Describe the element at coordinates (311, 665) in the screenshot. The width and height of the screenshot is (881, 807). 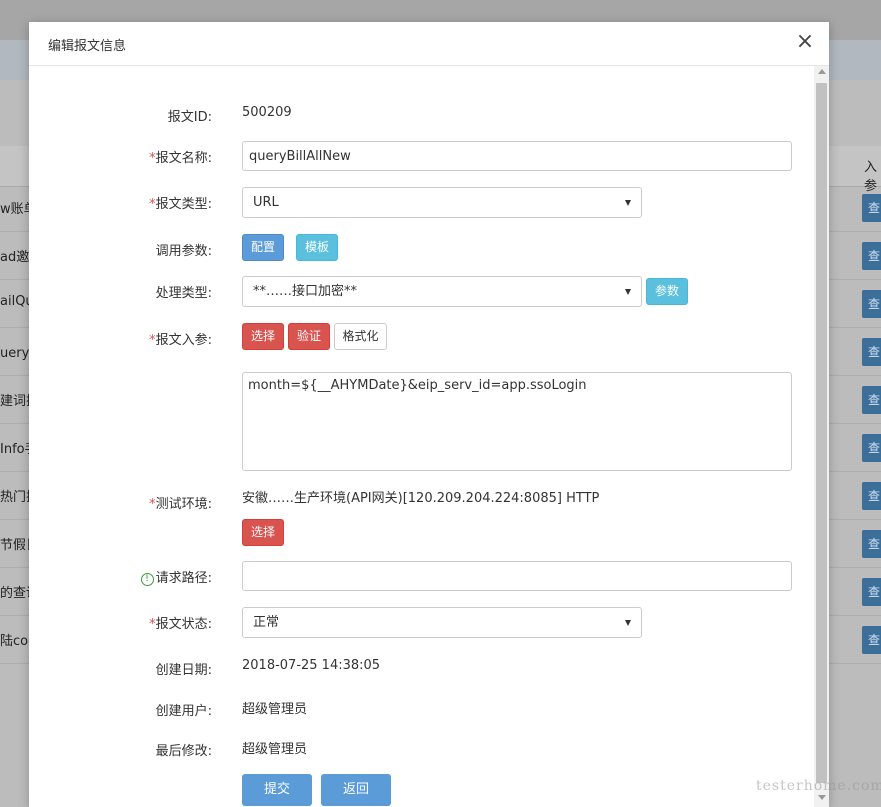
I see `created-date-value: 2018-07-25 14:38:05` at that location.